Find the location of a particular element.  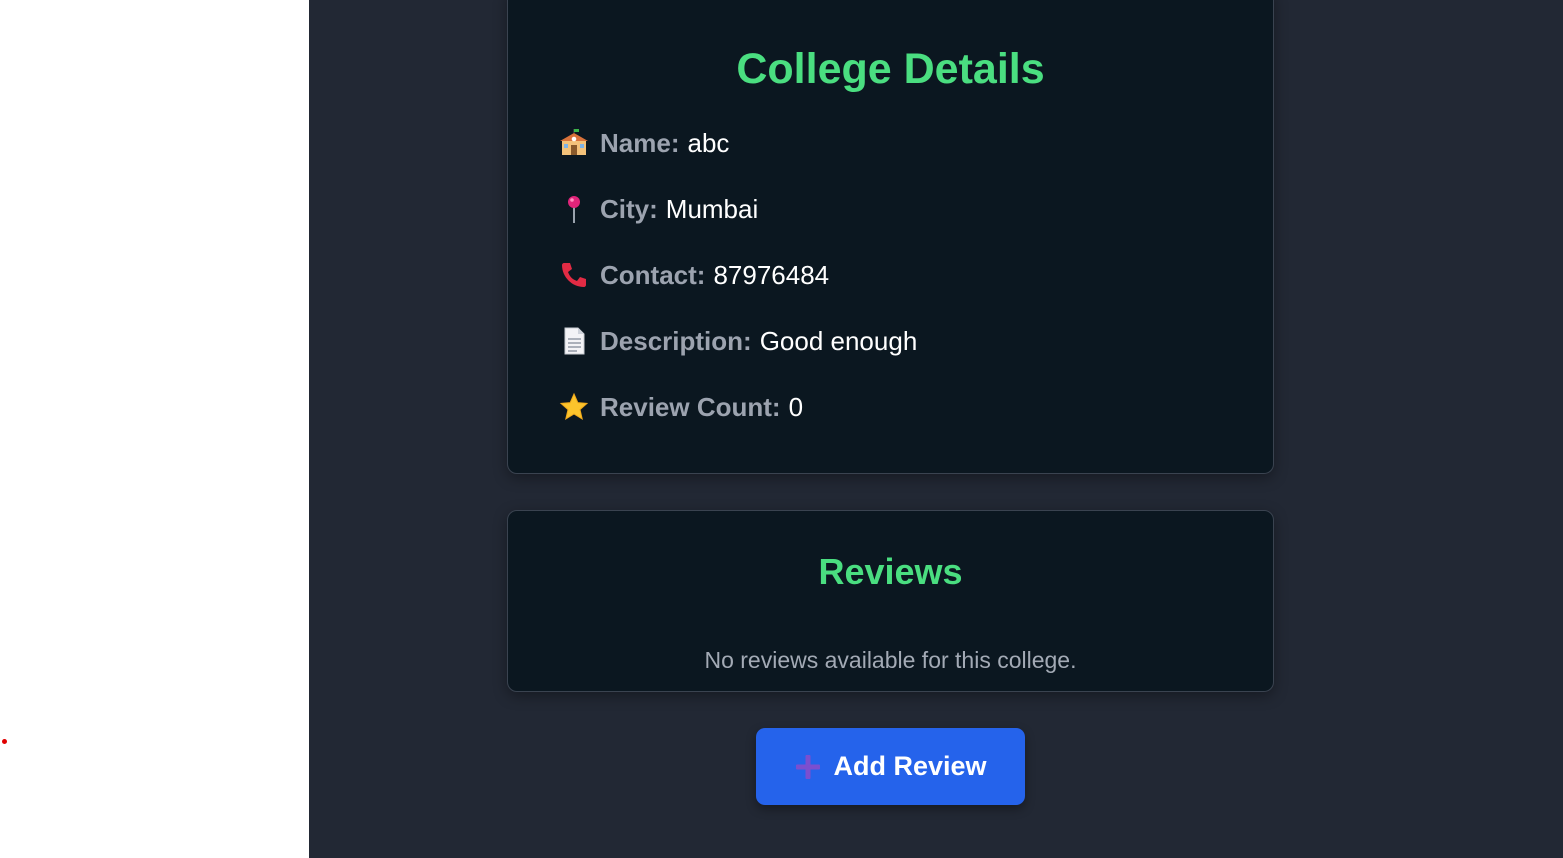

telephone-icon is located at coordinates (574, 275).